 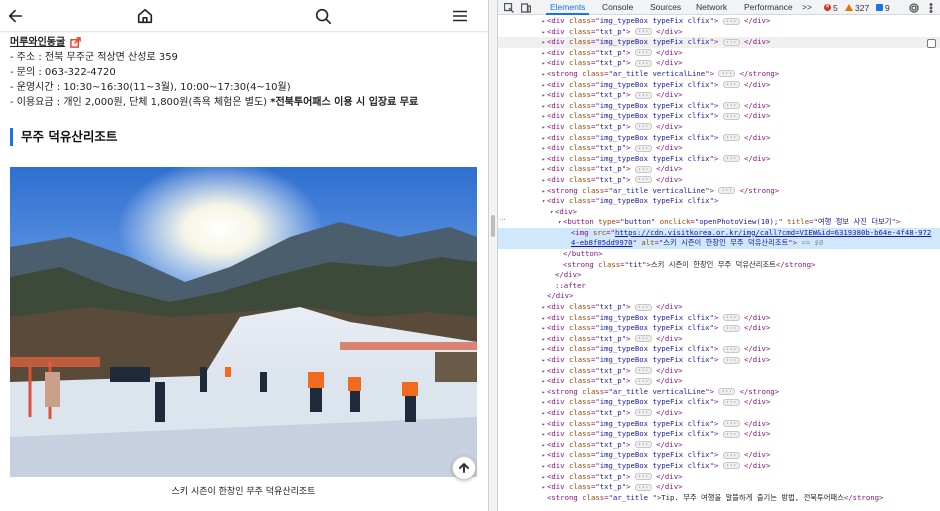 What do you see at coordinates (602, 242) in the screenshot?
I see `image-src-link: 4-eb8f05dd9970` at bounding box center [602, 242].